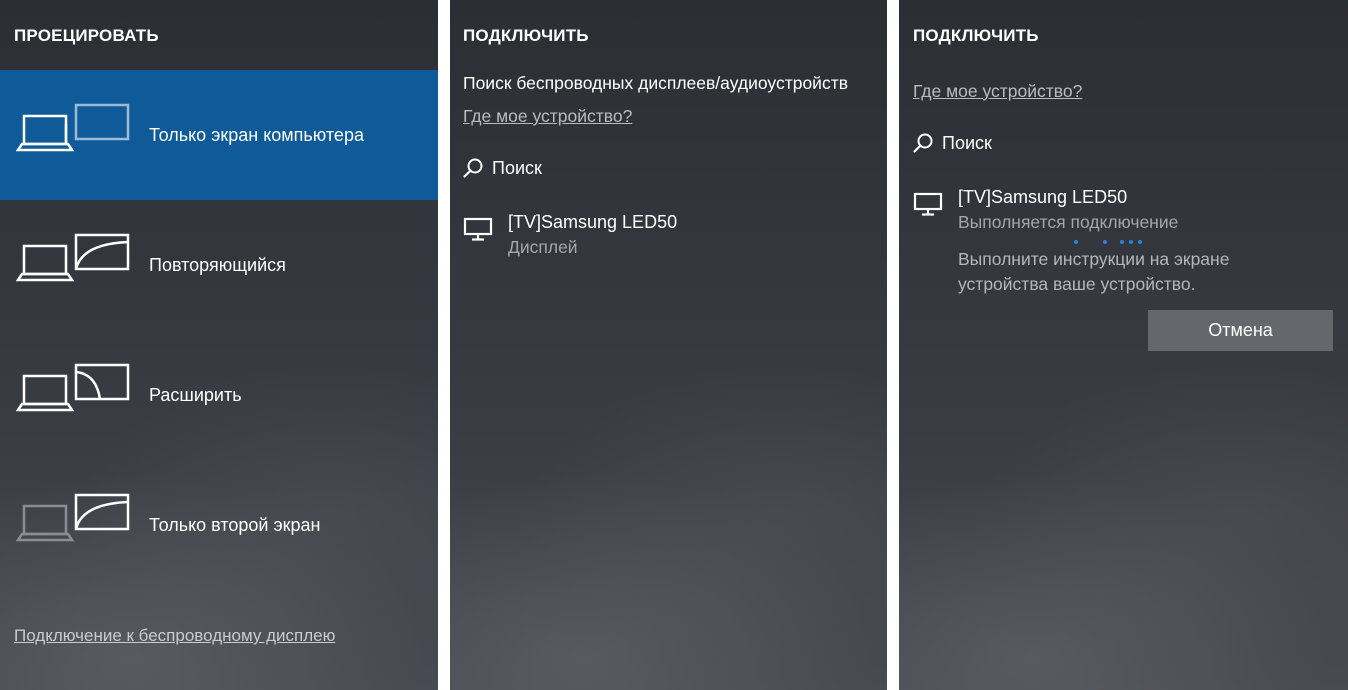 Image resolution: width=1348 pixels, height=690 pixels. Describe the element at coordinates (1114, 243) in the screenshot. I see `progress-dots` at that location.